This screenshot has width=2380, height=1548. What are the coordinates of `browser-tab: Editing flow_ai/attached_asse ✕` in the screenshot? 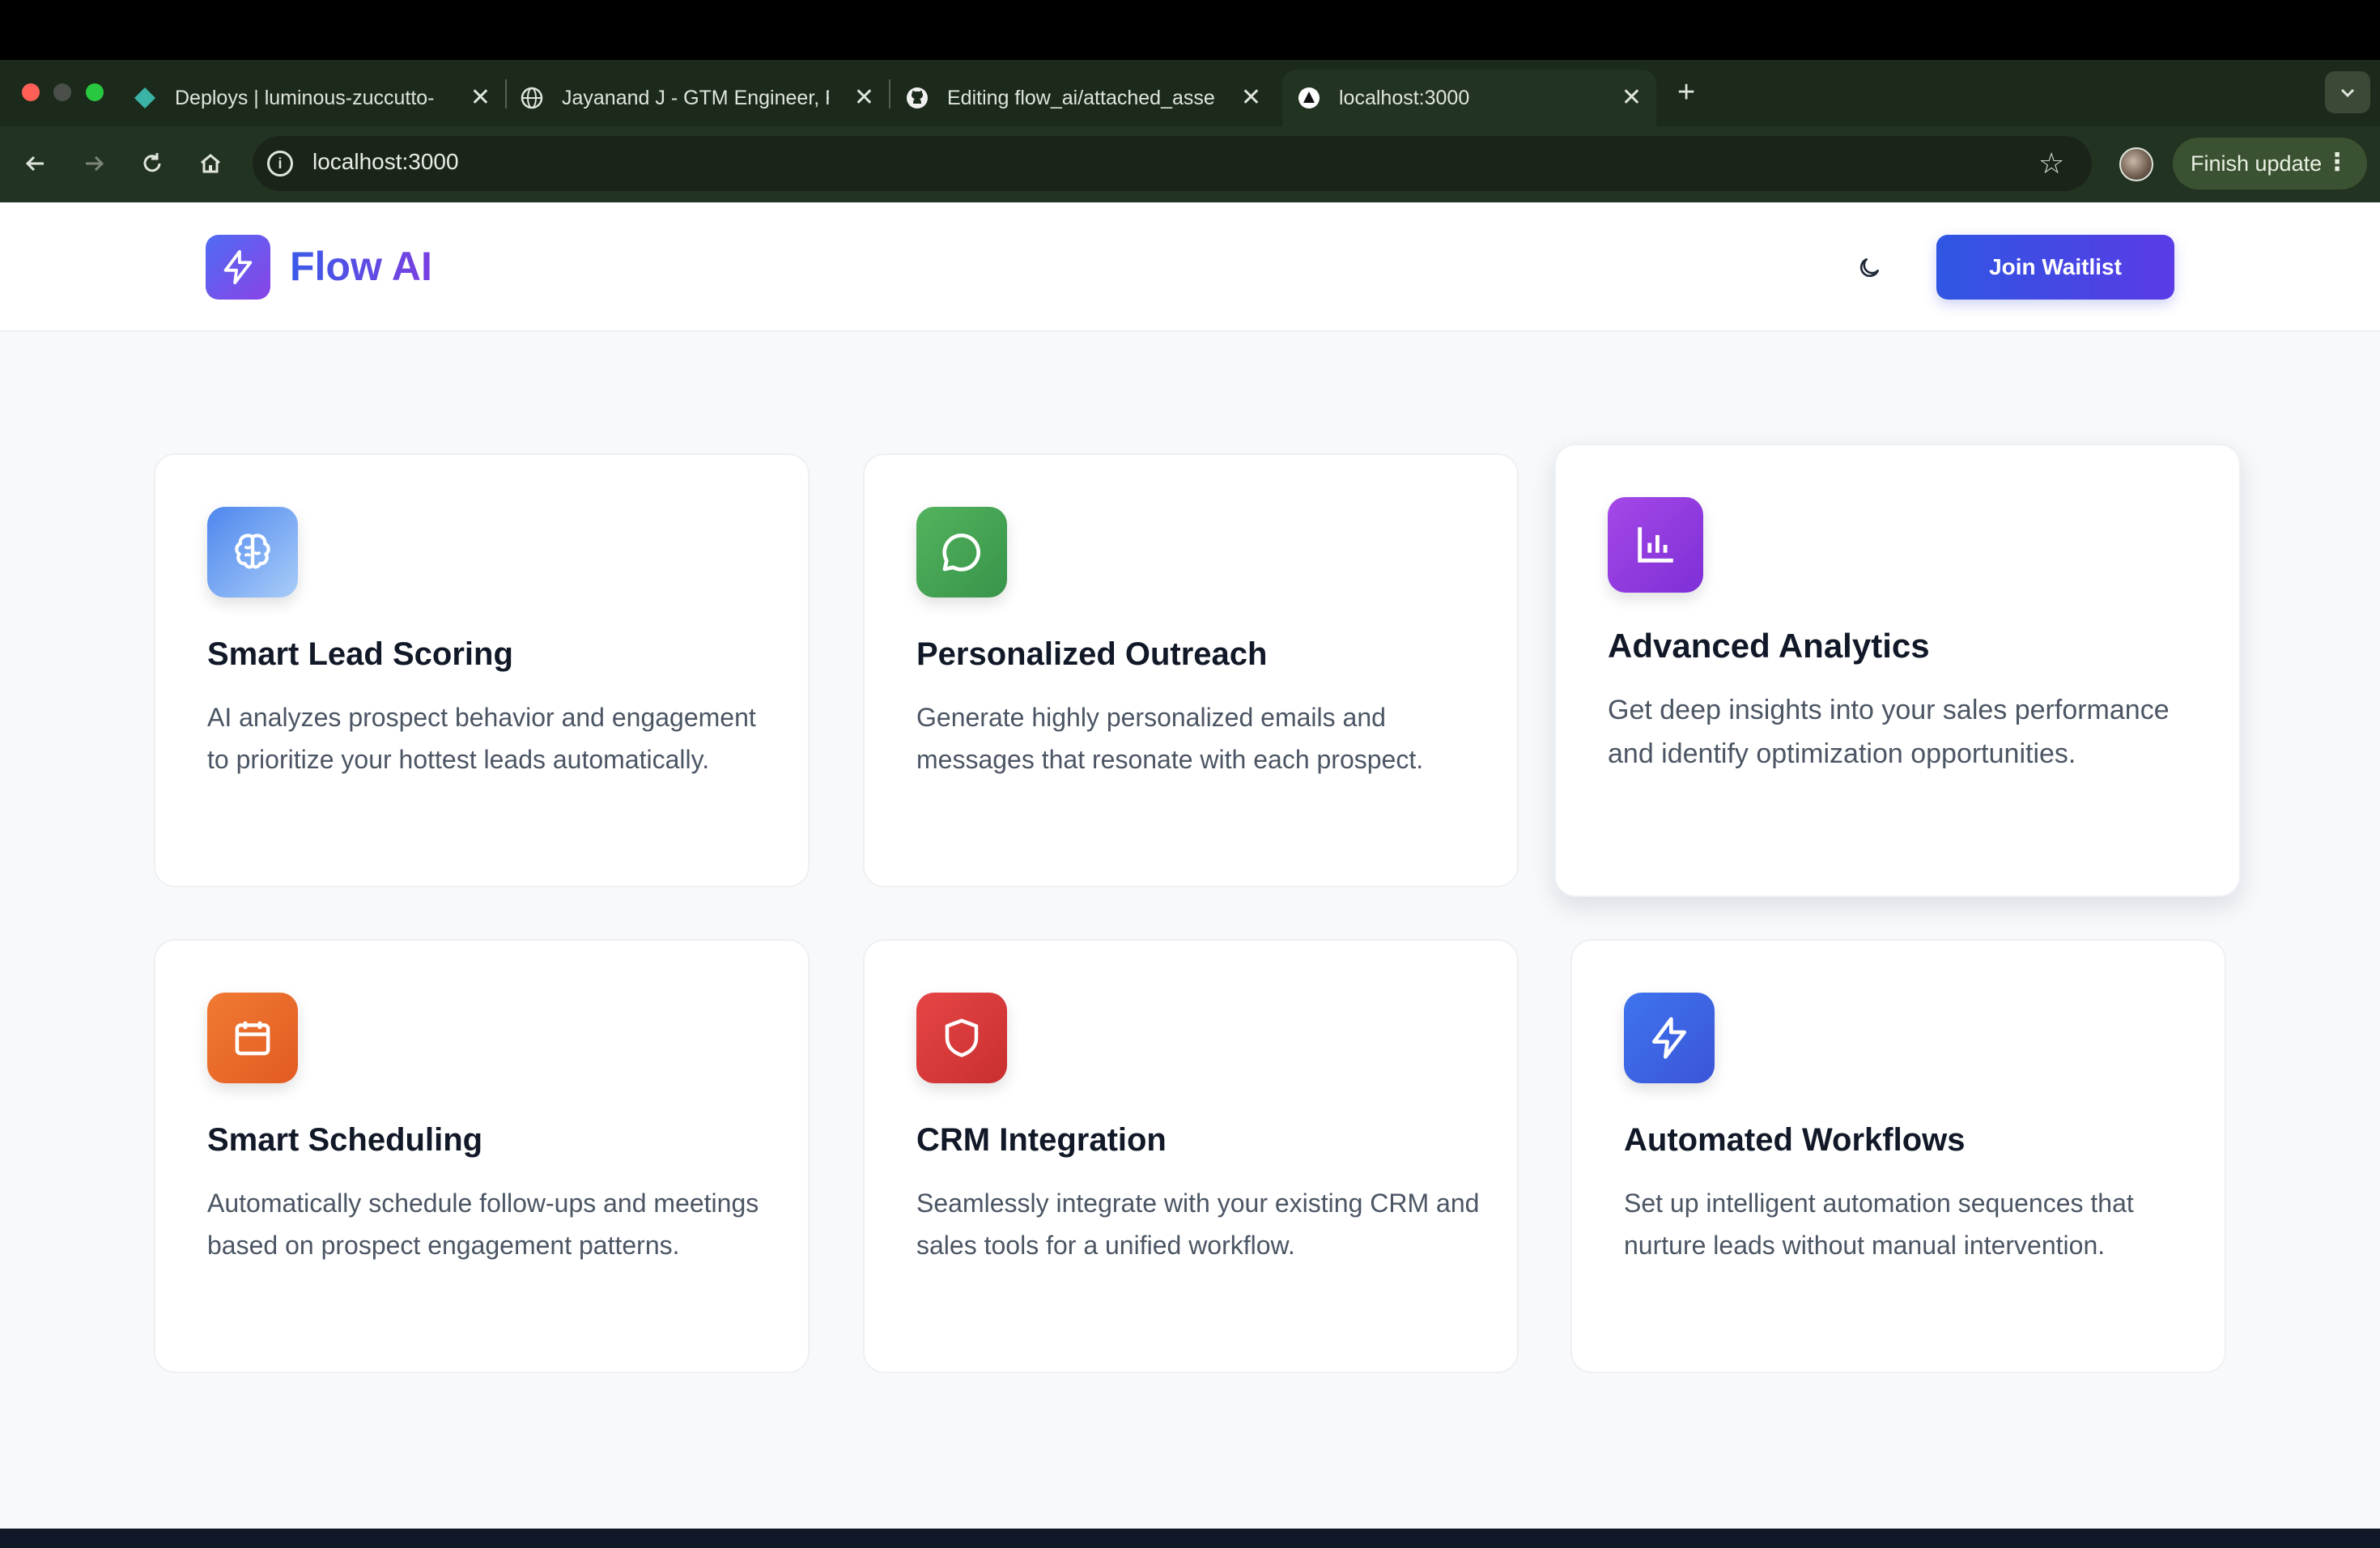 It's located at (1091, 98).